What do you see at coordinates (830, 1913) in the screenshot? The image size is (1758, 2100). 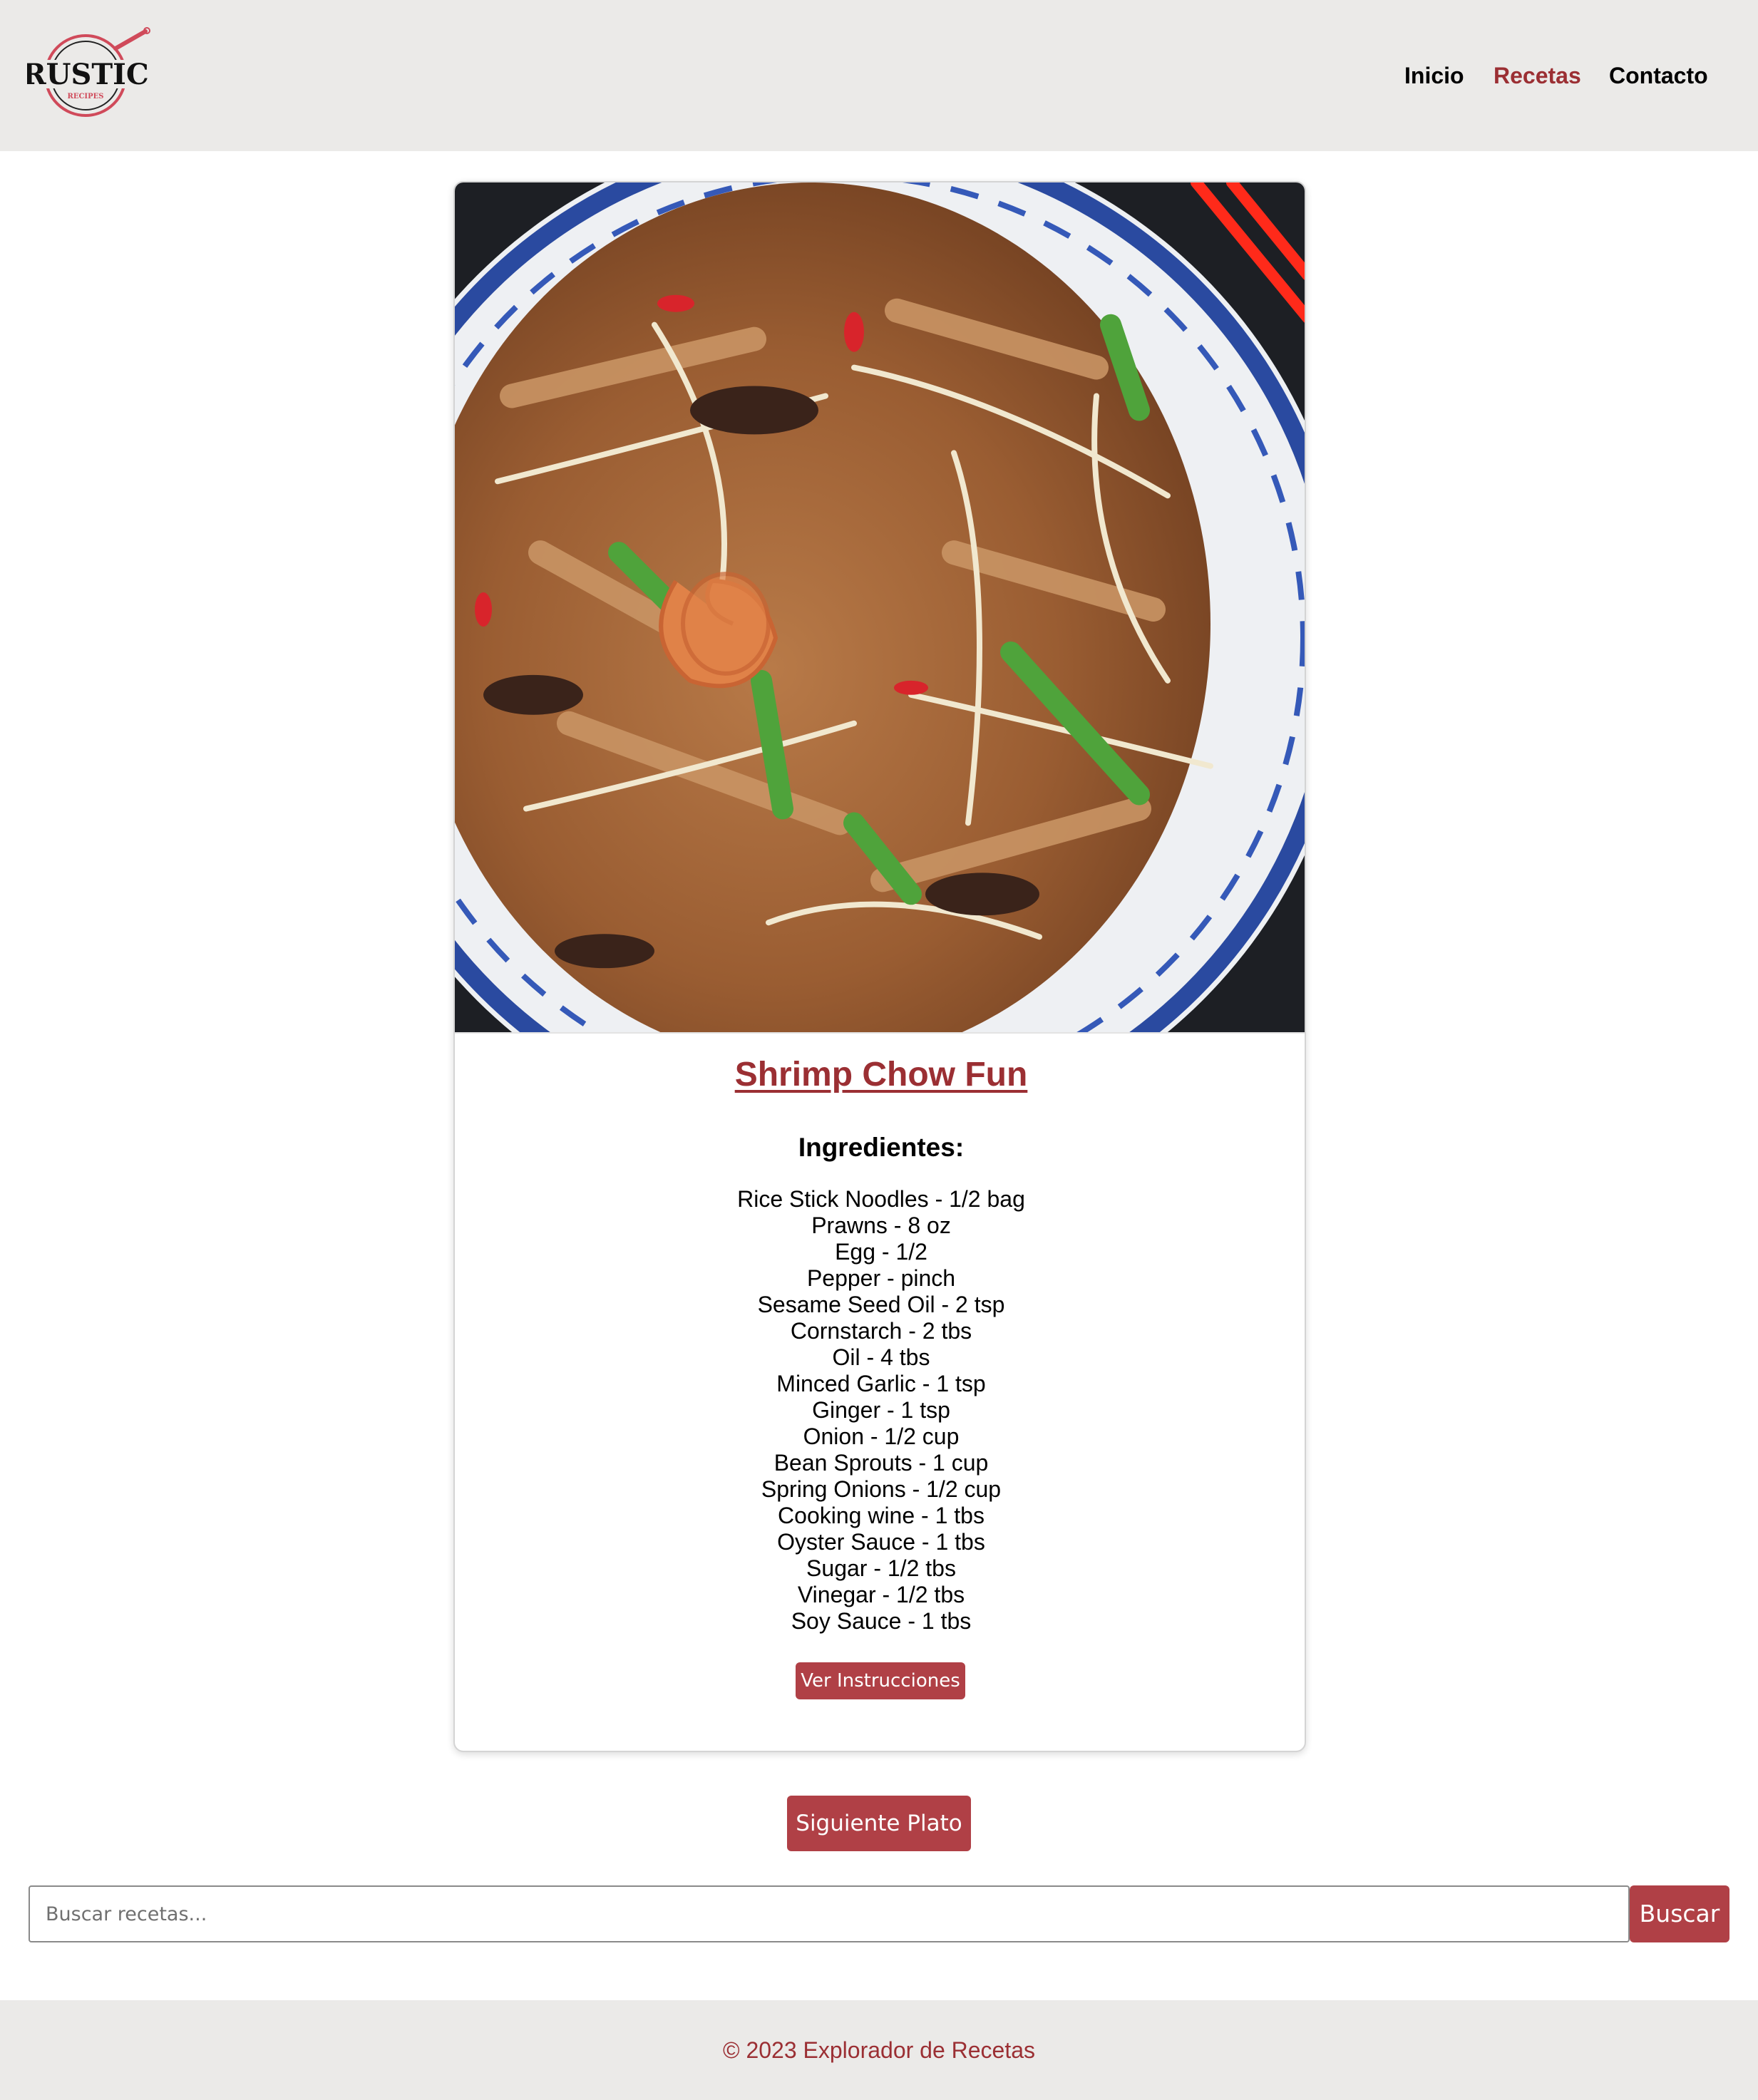 I see `search-input` at bounding box center [830, 1913].